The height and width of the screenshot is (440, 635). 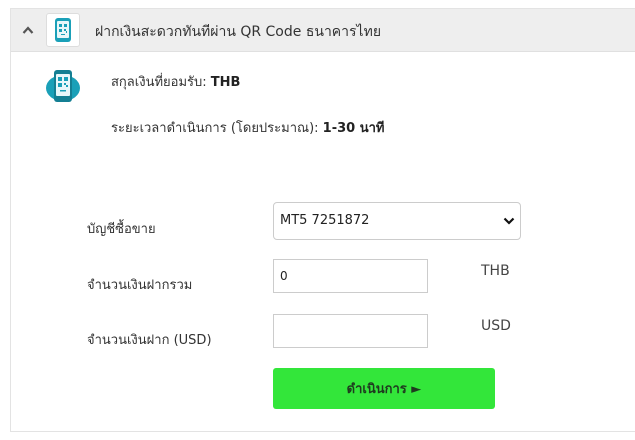 What do you see at coordinates (509, 221) in the screenshot?
I see `chevron-down-icon` at bounding box center [509, 221].